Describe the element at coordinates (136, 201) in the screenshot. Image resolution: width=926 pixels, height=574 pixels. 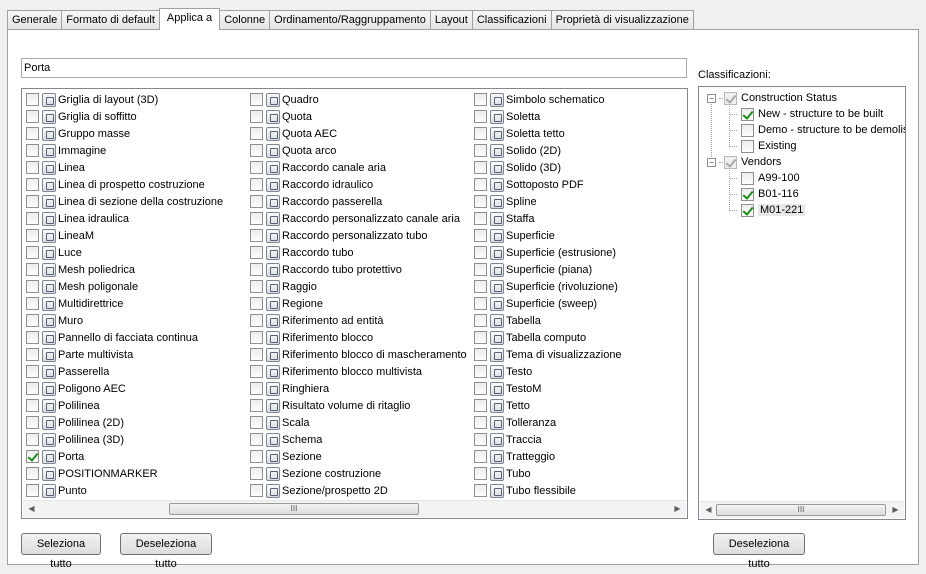
I see `object-type-item: Linea di sezione della costruzione` at that location.